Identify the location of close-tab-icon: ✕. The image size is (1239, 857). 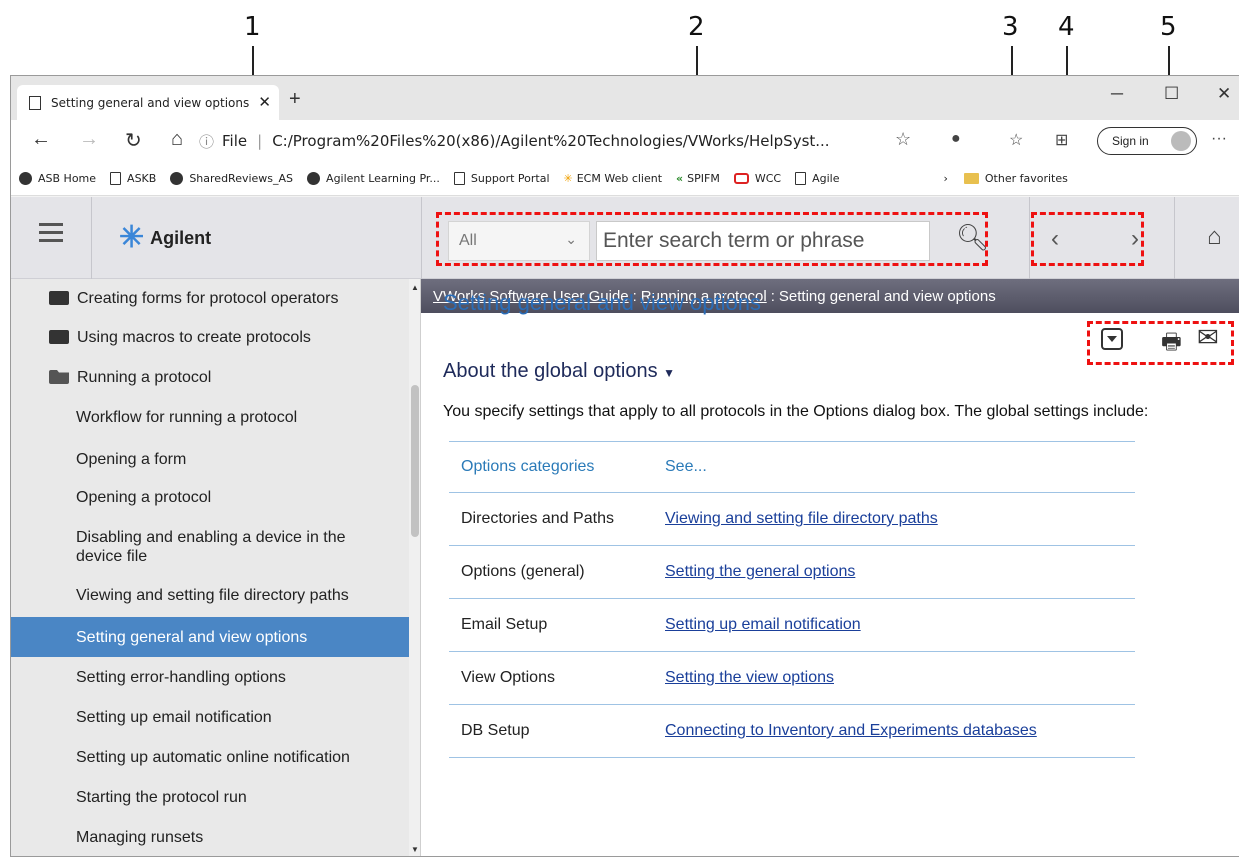
(264, 102).